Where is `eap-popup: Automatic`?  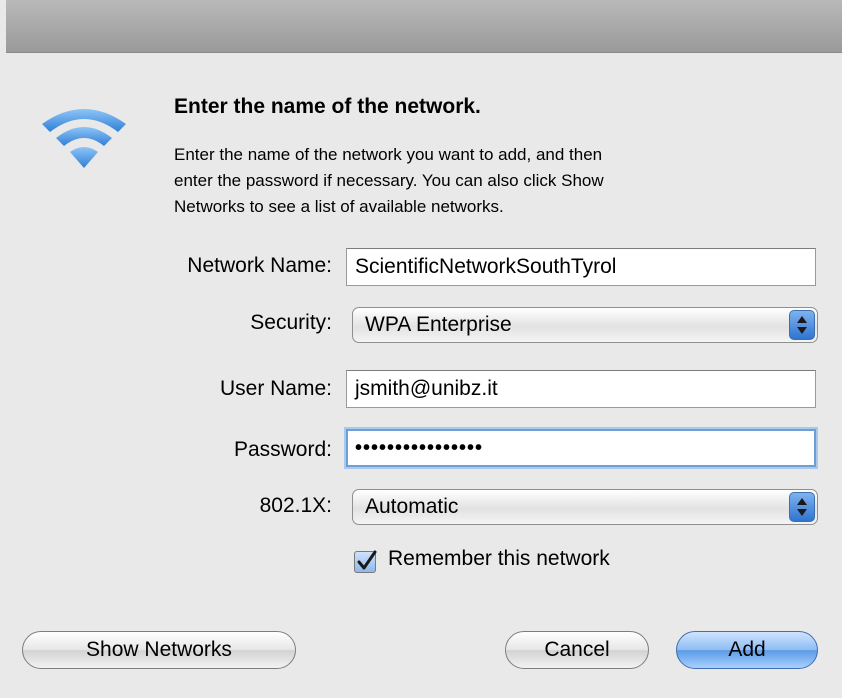 eap-popup: Automatic is located at coordinates (585, 507).